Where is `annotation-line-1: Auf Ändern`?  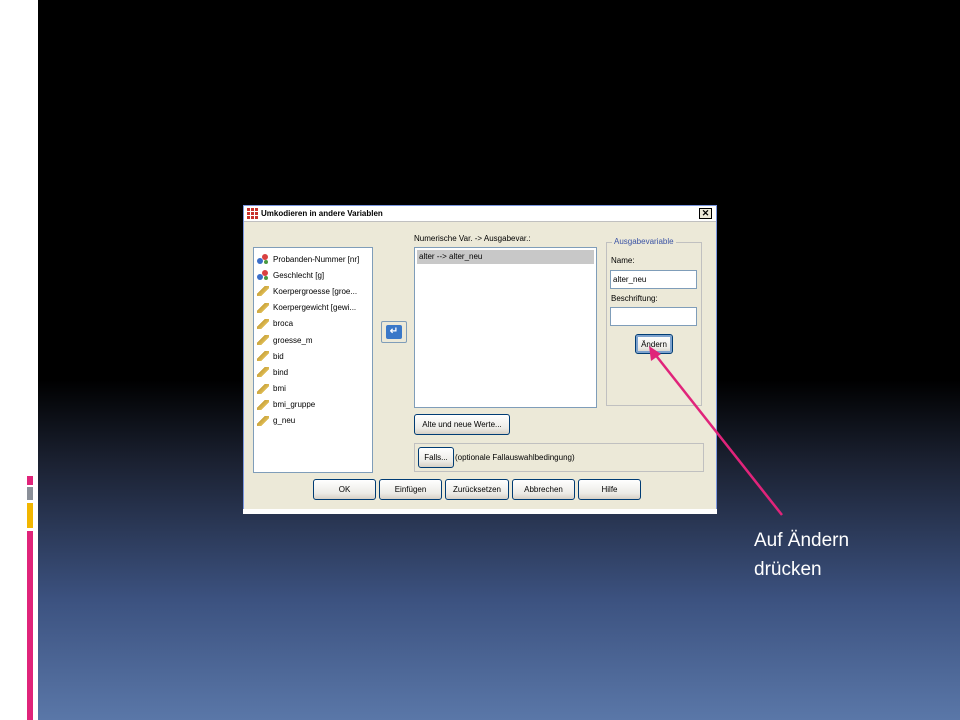
annotation-line-1: Auf Ändern is located at coordinates (802, 540).